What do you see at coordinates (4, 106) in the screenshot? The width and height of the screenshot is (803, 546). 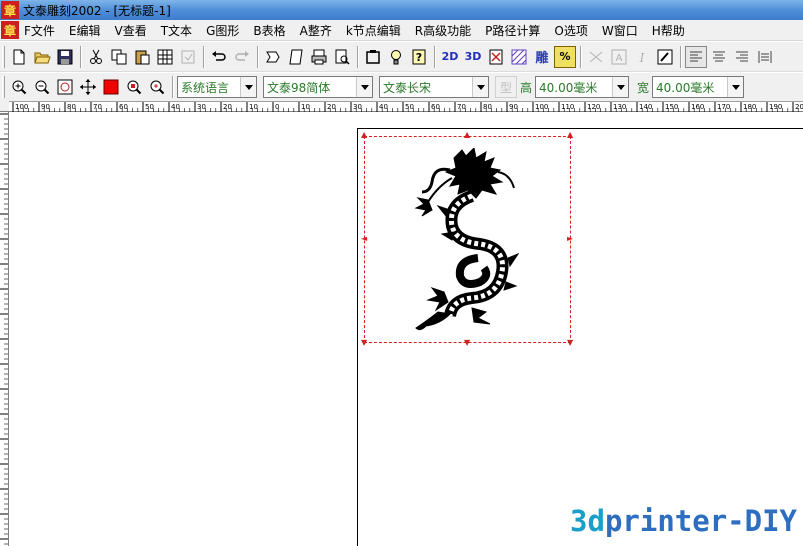 I see `ruler-corner` at bounding box center [4, 106].